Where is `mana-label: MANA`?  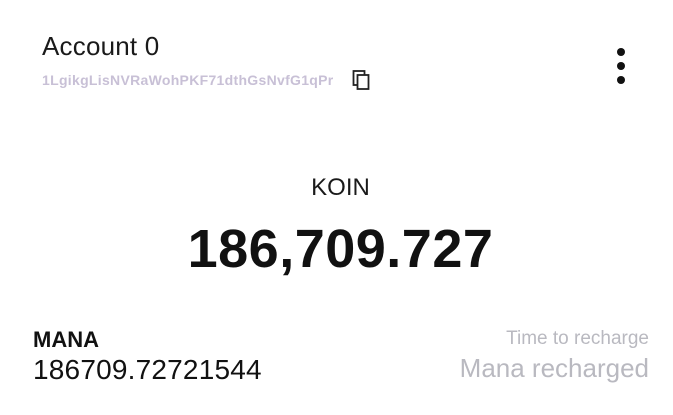
mana-label: MANA is located at coordinates (66, 339).